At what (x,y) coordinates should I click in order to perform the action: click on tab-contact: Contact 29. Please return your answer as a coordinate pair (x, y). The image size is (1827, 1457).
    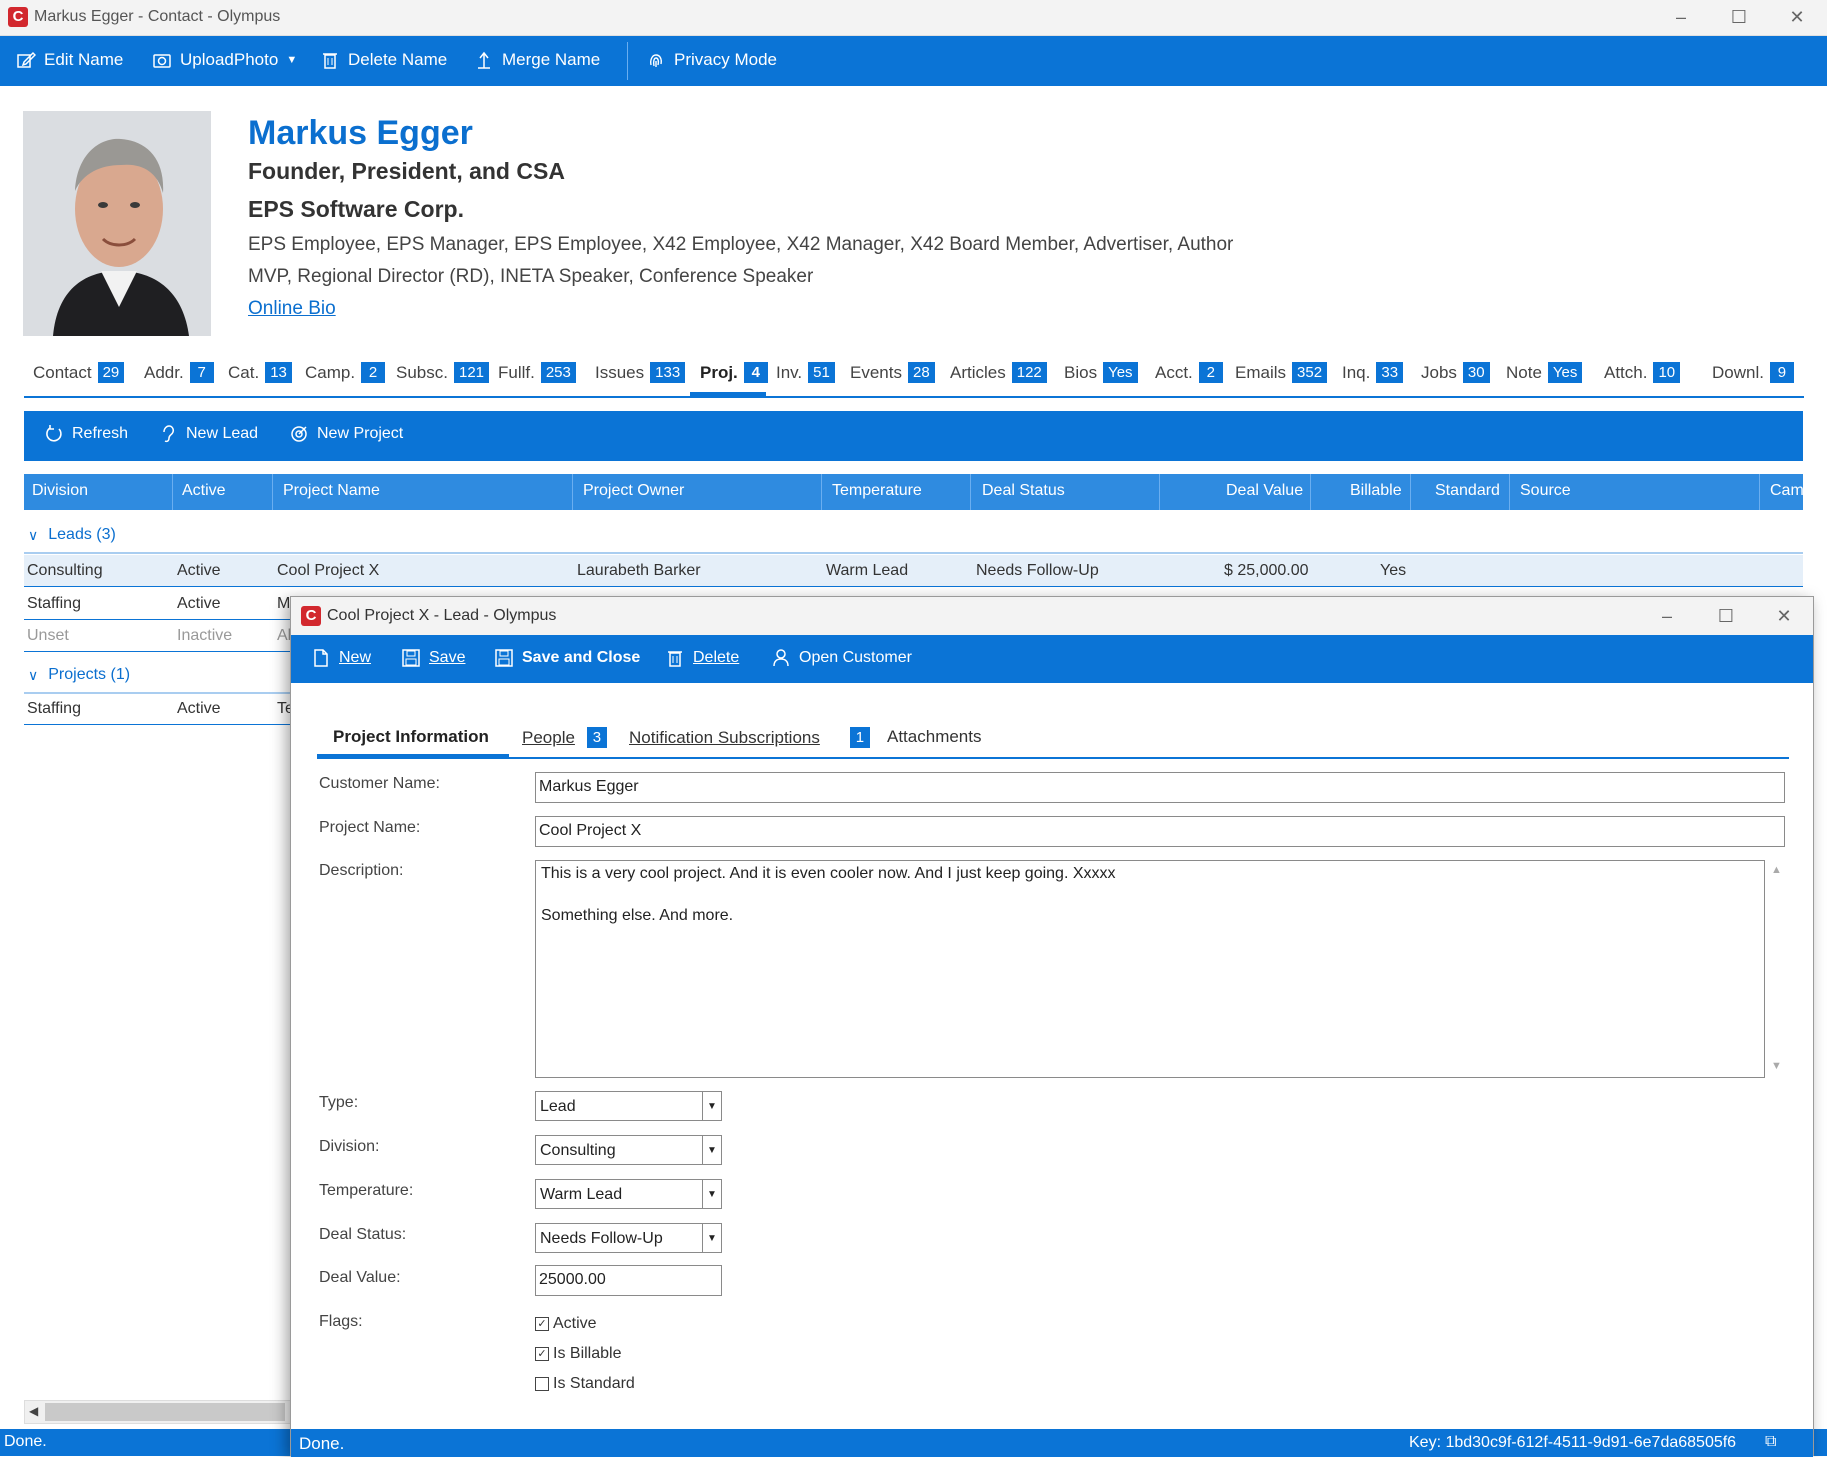
    Looking at the image, I should click on (79, 372).